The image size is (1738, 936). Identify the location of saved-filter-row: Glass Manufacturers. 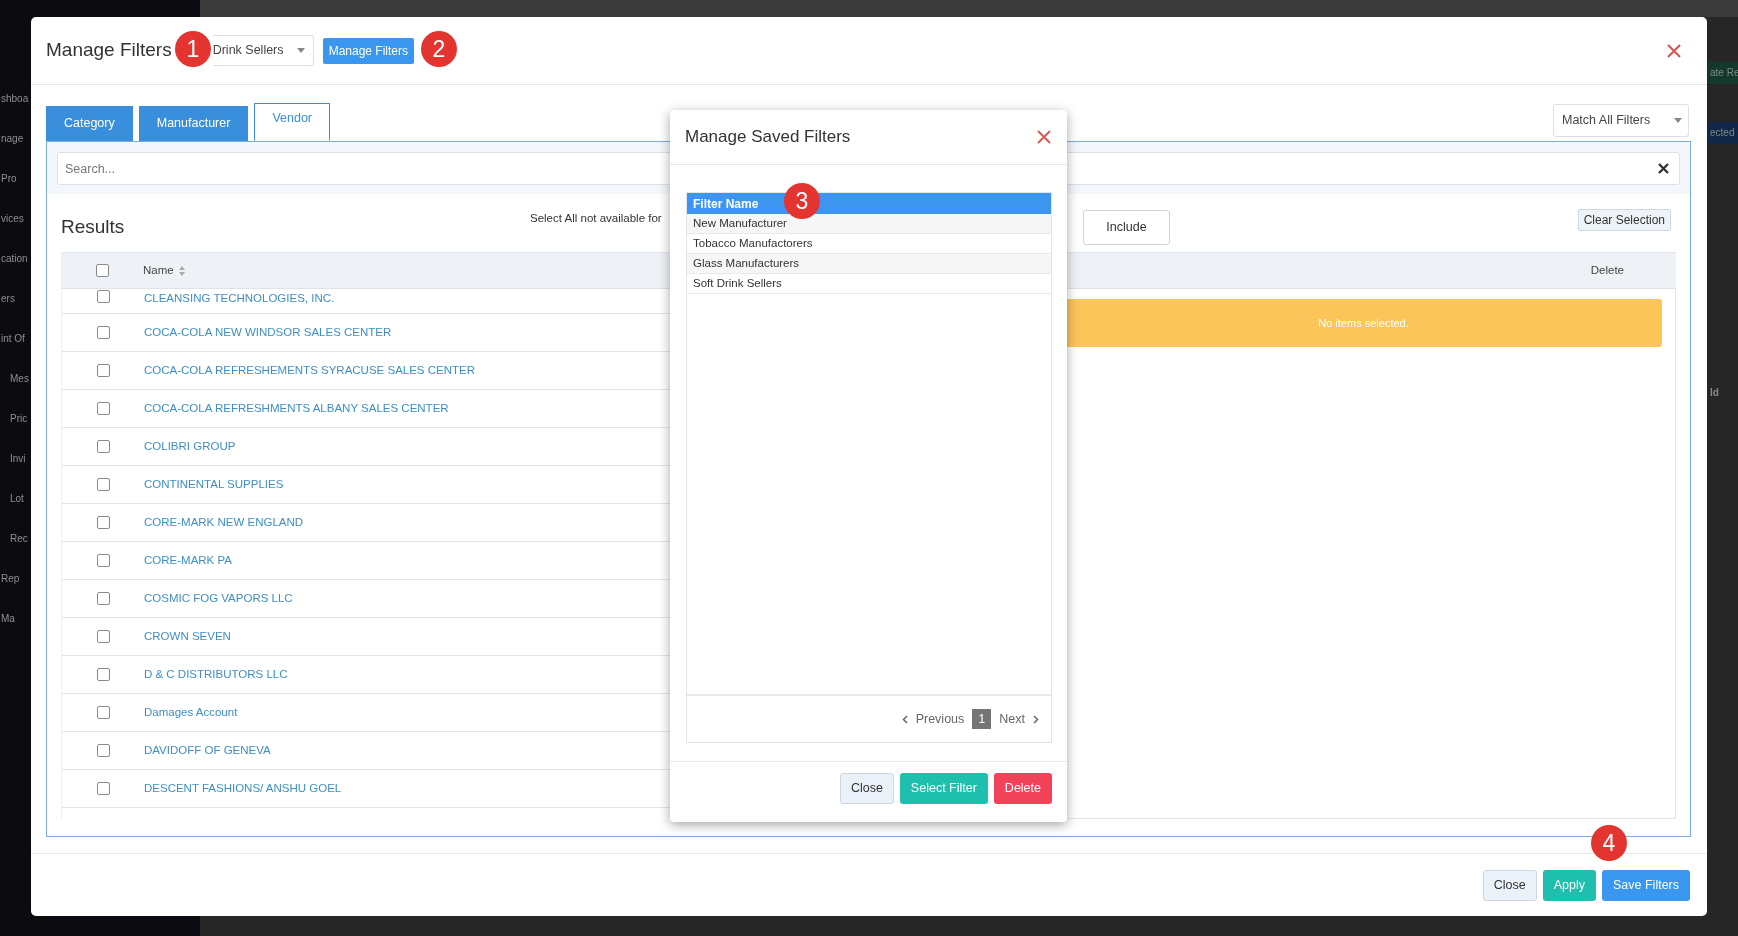
(869, 264).